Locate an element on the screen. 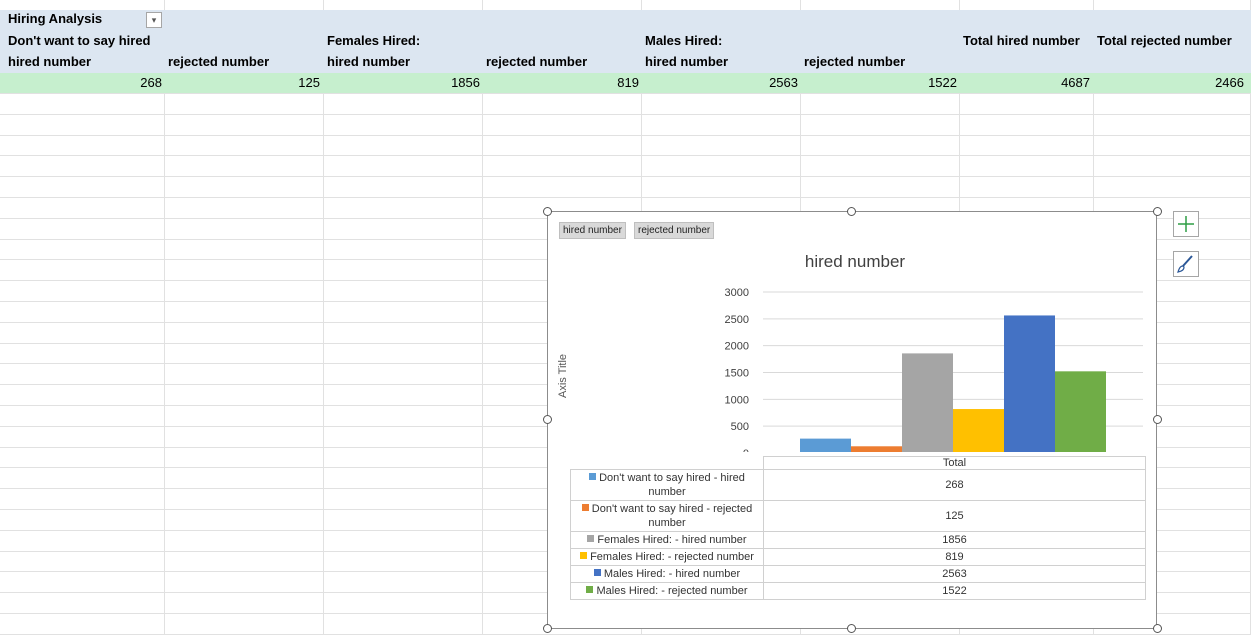 The image size is (1251, 635). value-cell: 4687 is located at coordinates (1025, 83).